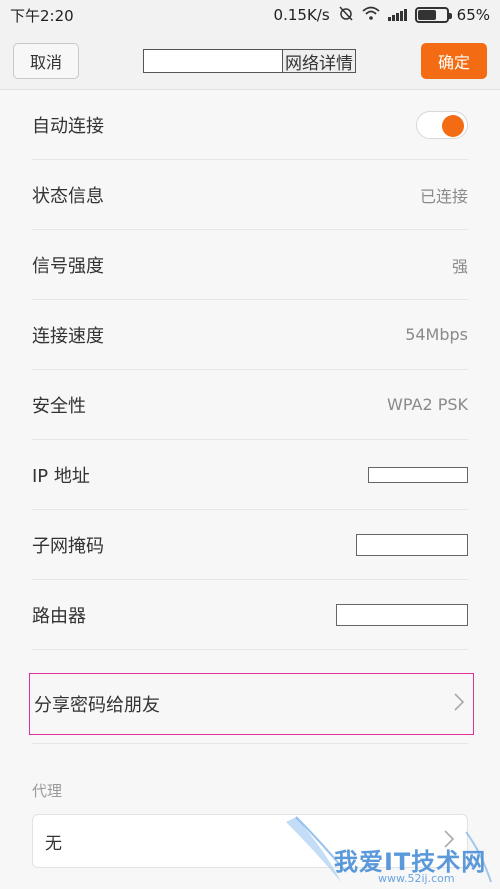  Describe the element at coordinates (61, 476) in the screenshot. I see `row-label: IP 地址` at that location.